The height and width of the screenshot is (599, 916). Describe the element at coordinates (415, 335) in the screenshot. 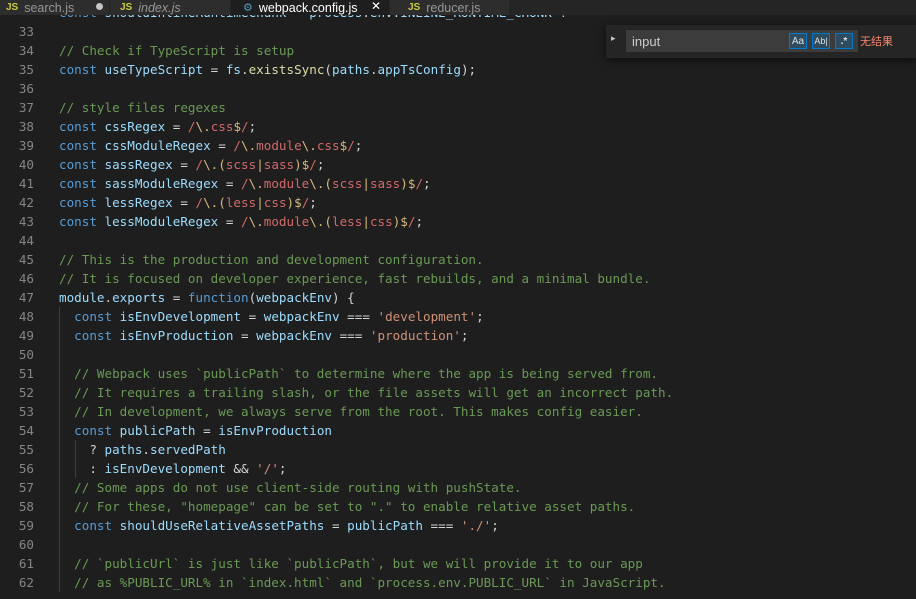

I see `code-token: 'production'` at that location.